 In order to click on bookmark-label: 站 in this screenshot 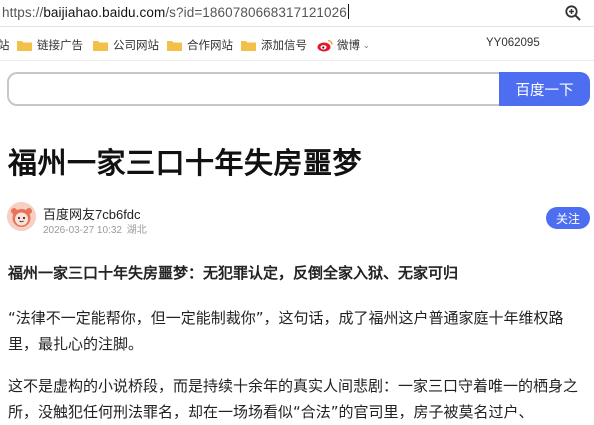, I will do `click(5, 46)`.